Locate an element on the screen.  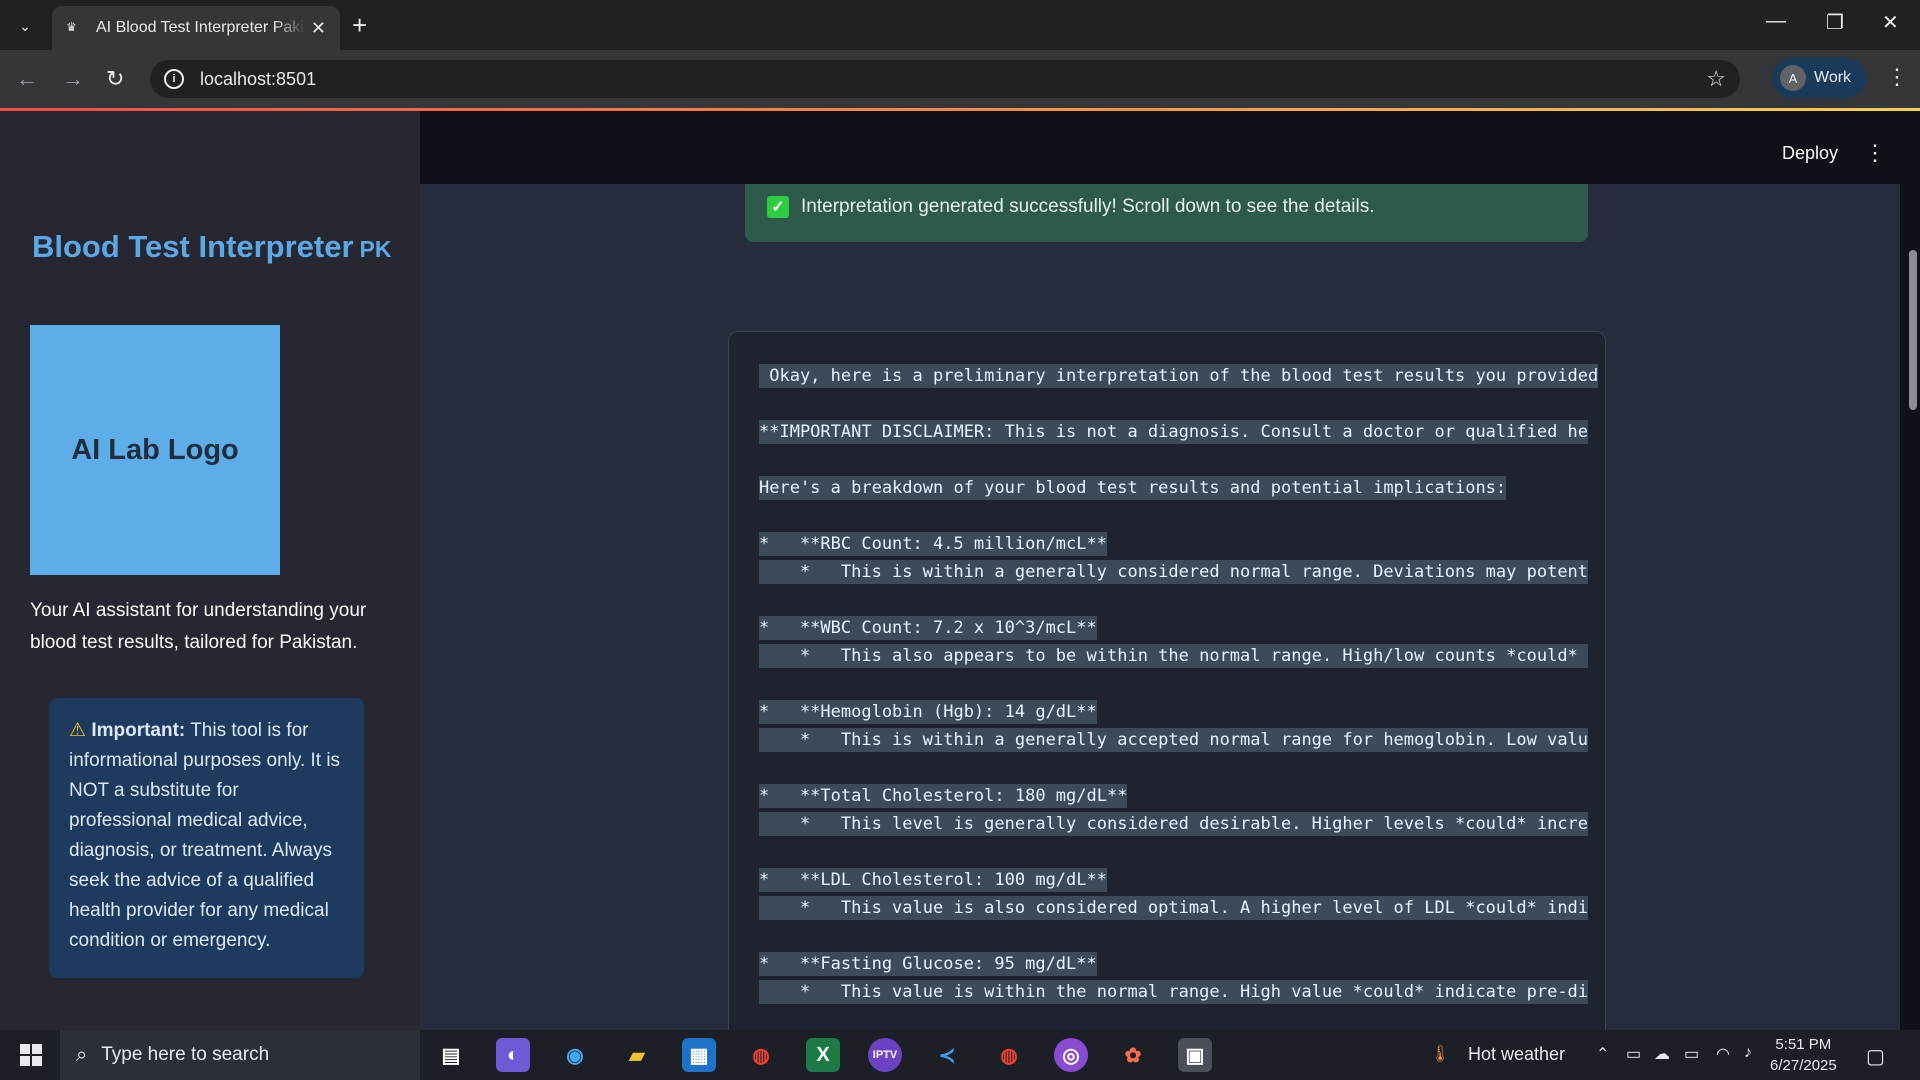
avatar: A is located at coordinates (1793, 78).